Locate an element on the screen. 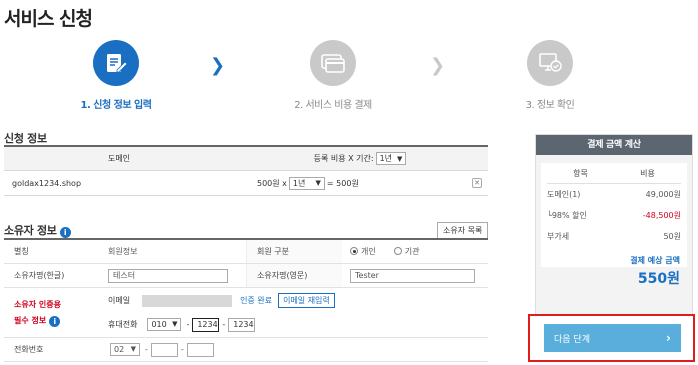  payment-table-header: 항목 비용 is located at coordinates (614, 173).